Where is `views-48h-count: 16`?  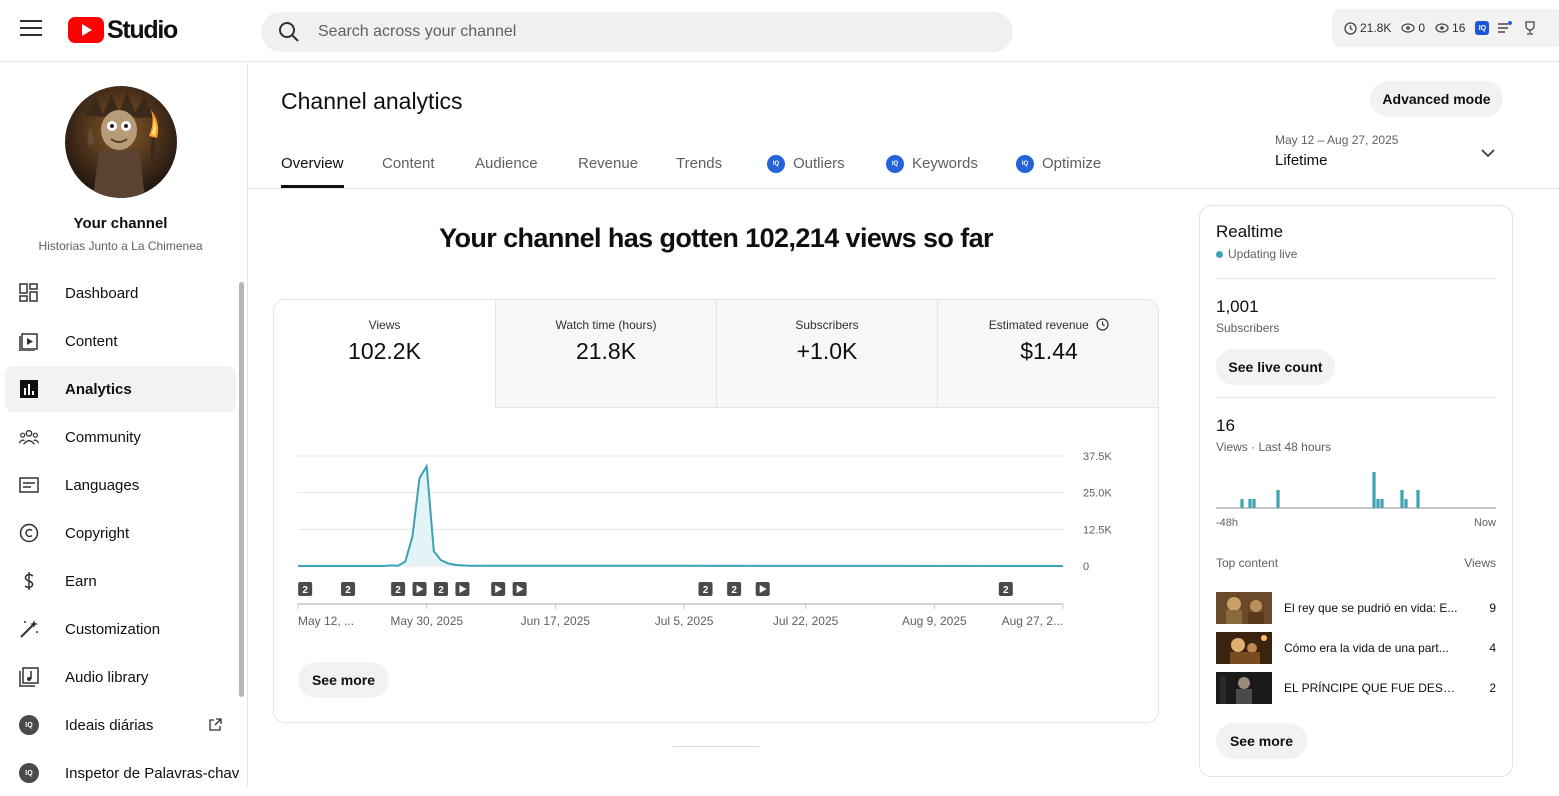
views-48h-count: 16 is located at coordinates (1225, 425).